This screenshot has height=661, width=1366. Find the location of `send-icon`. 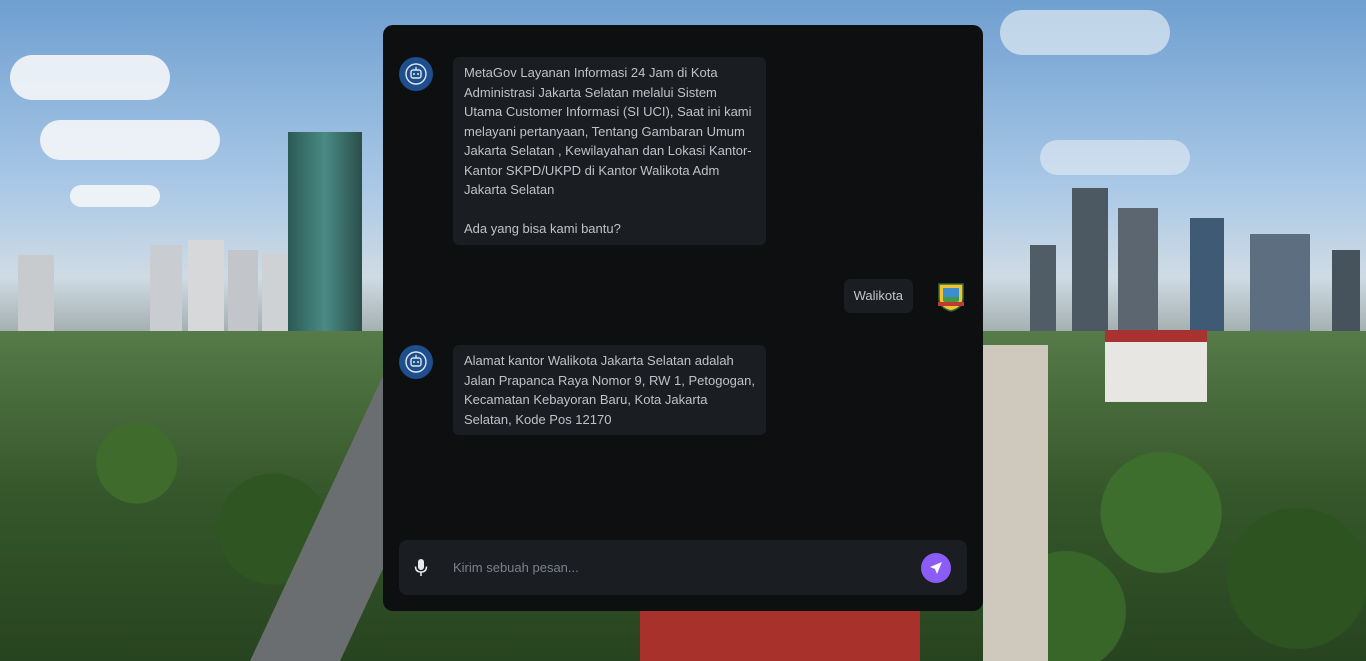

send-icon is located at coordinates (936, 567).